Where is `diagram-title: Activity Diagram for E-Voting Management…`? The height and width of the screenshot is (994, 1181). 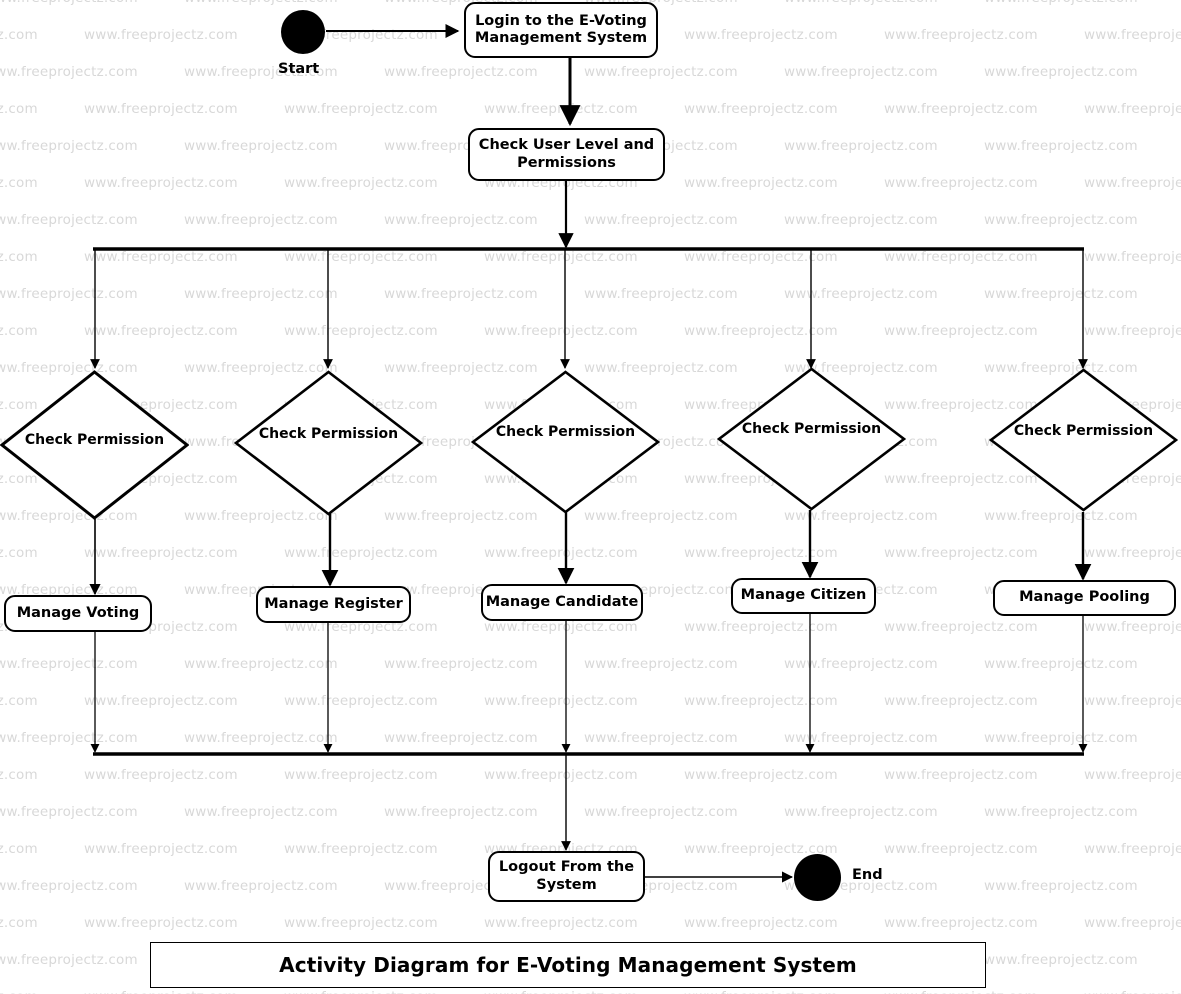
diagram-title: Activity Diagram for E-Voting Management… is located at coordinates (568, 965).